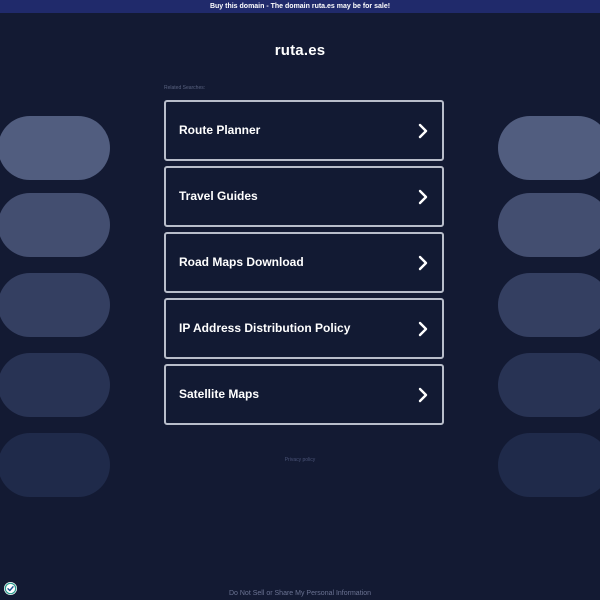 This screenshot has width=600, height=600. What do you see at coordinates (304, 394) in the screenshot?
I see `related-link-satellite-maps: Satellite Maps` at bounding box center [304, 394].